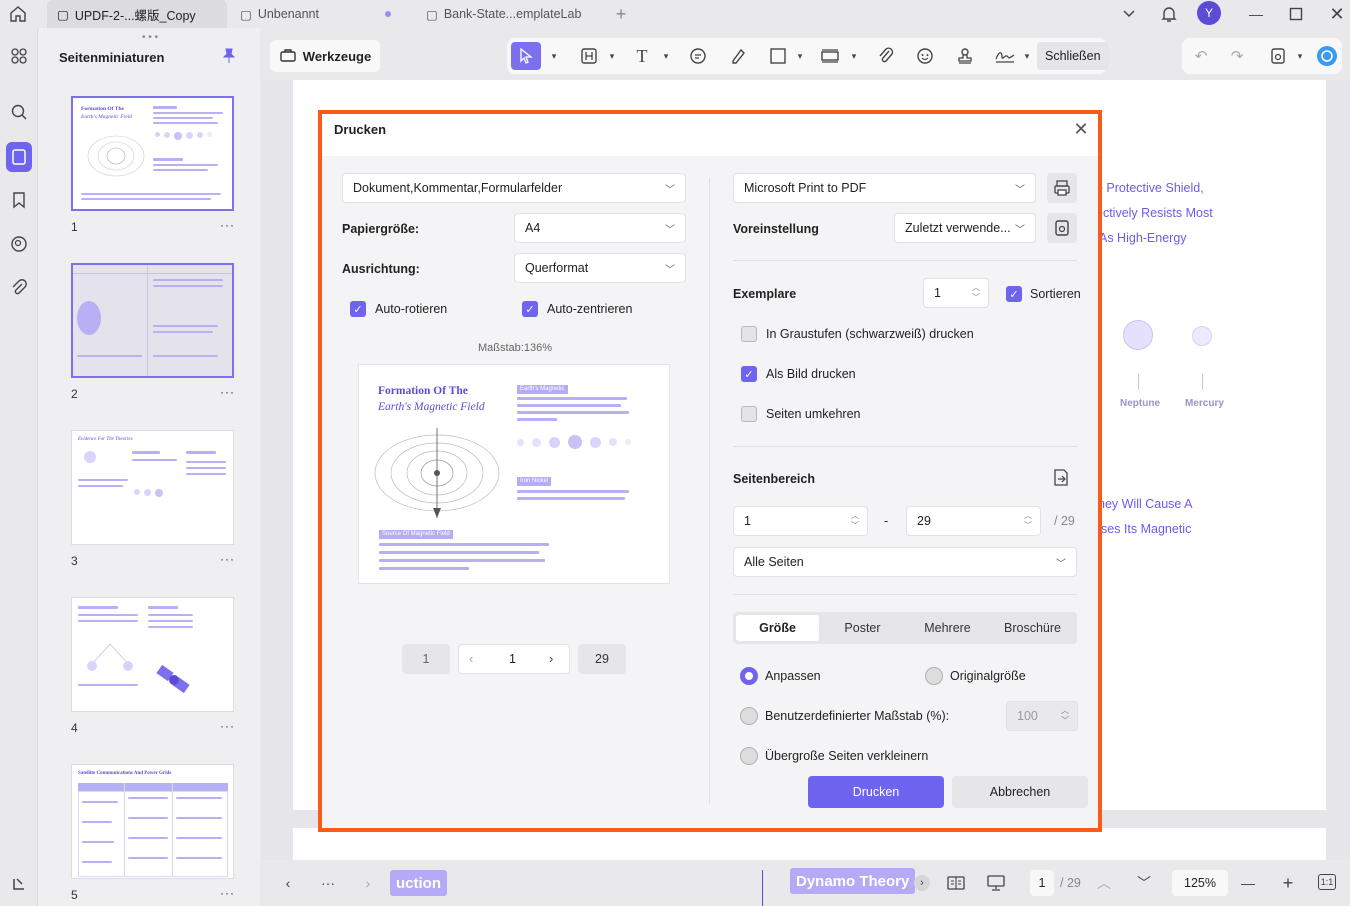 This screenshot has width=1350, height=906. Describe the element at coordinates (884, 188) in the screenshot. I see `printer-select: Microsoft Print to PDF ﹀` at that location.